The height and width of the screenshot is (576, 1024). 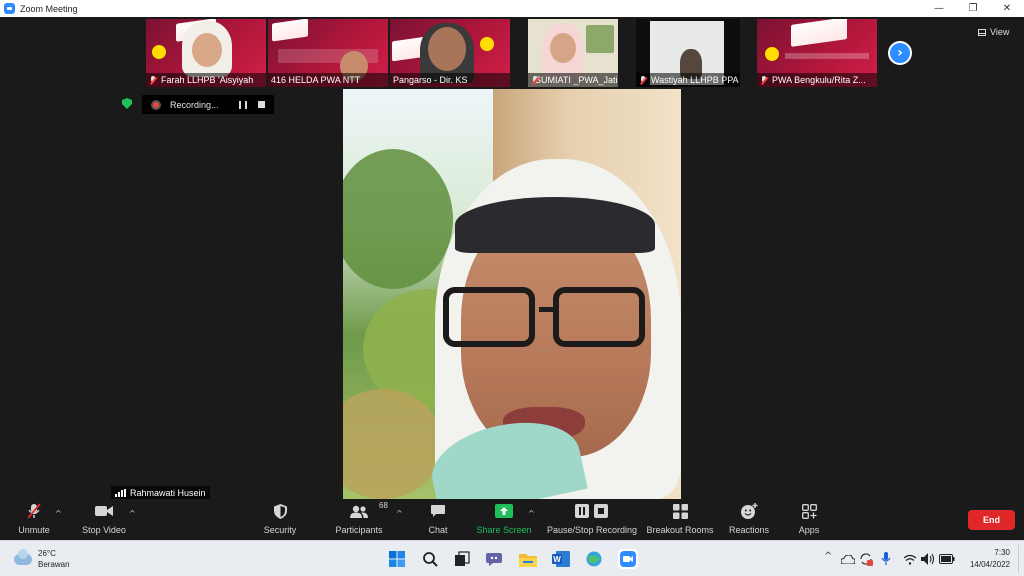 I want to click on wall-picture, so click(x=600, y=39).